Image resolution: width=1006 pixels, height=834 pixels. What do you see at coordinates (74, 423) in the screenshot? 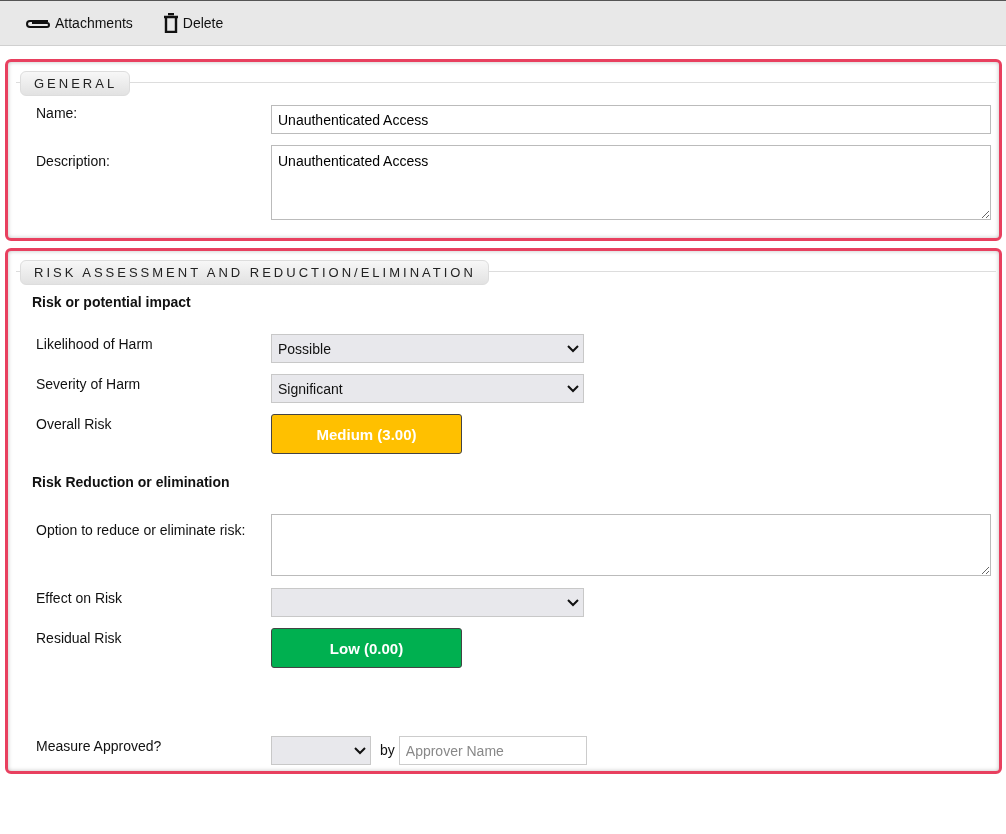
I see `field-label: Overall Risk` at bounding box center [74, 423].